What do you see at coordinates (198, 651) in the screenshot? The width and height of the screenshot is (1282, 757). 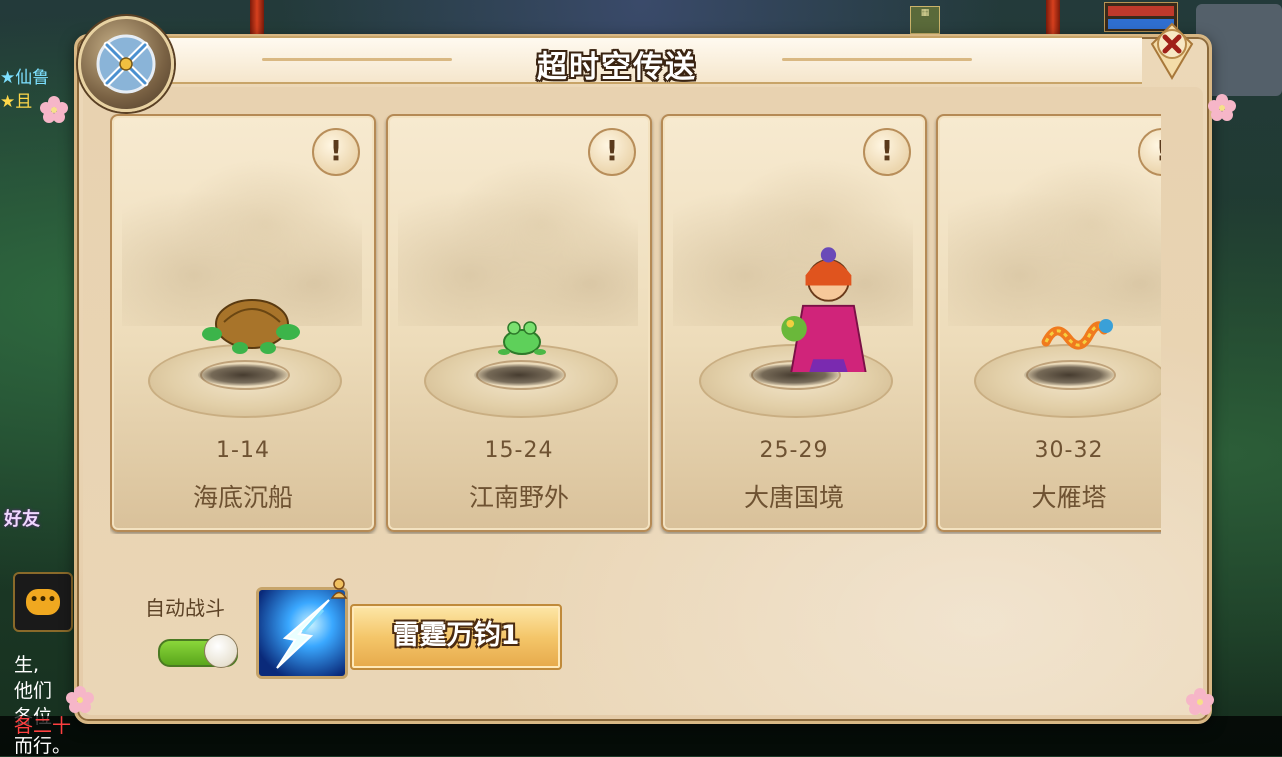 I see `auto-battle-toggle` at bounding box center [198, 651].